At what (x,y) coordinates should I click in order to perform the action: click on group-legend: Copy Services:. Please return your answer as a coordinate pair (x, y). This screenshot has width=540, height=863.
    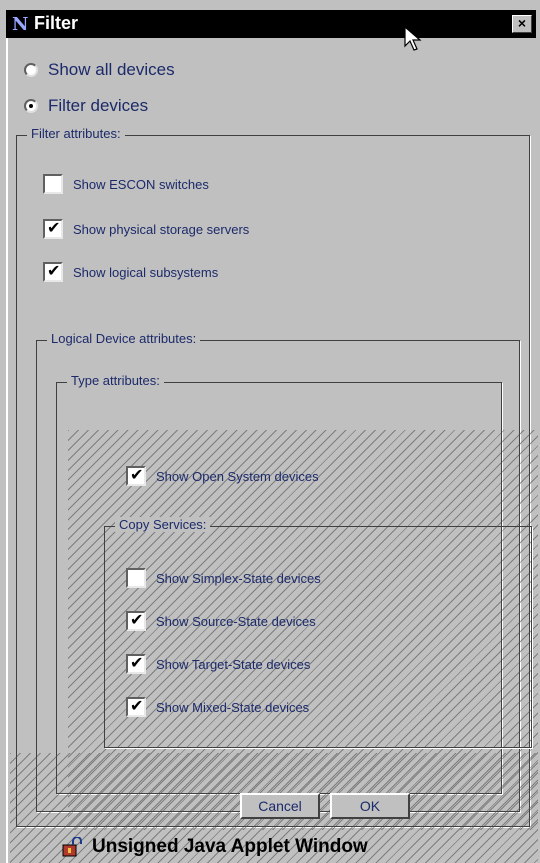
    Looking at the image, I should click on (163, 524).